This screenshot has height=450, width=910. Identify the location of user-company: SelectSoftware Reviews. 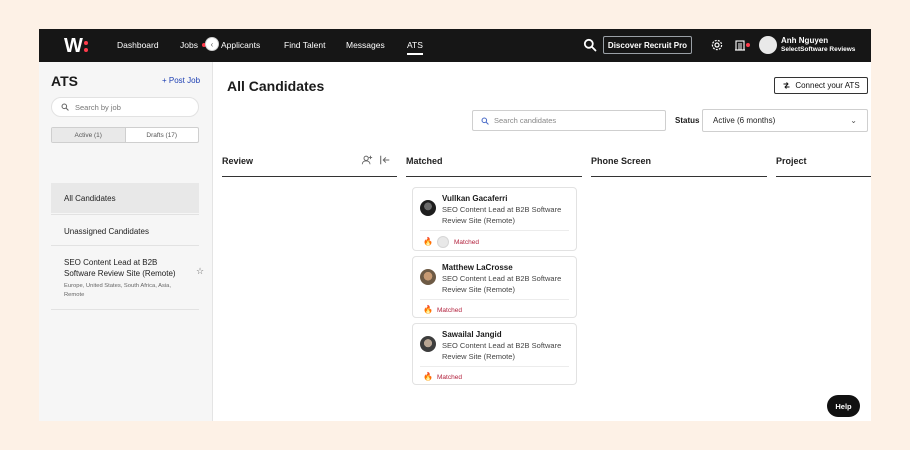
(818, 49).